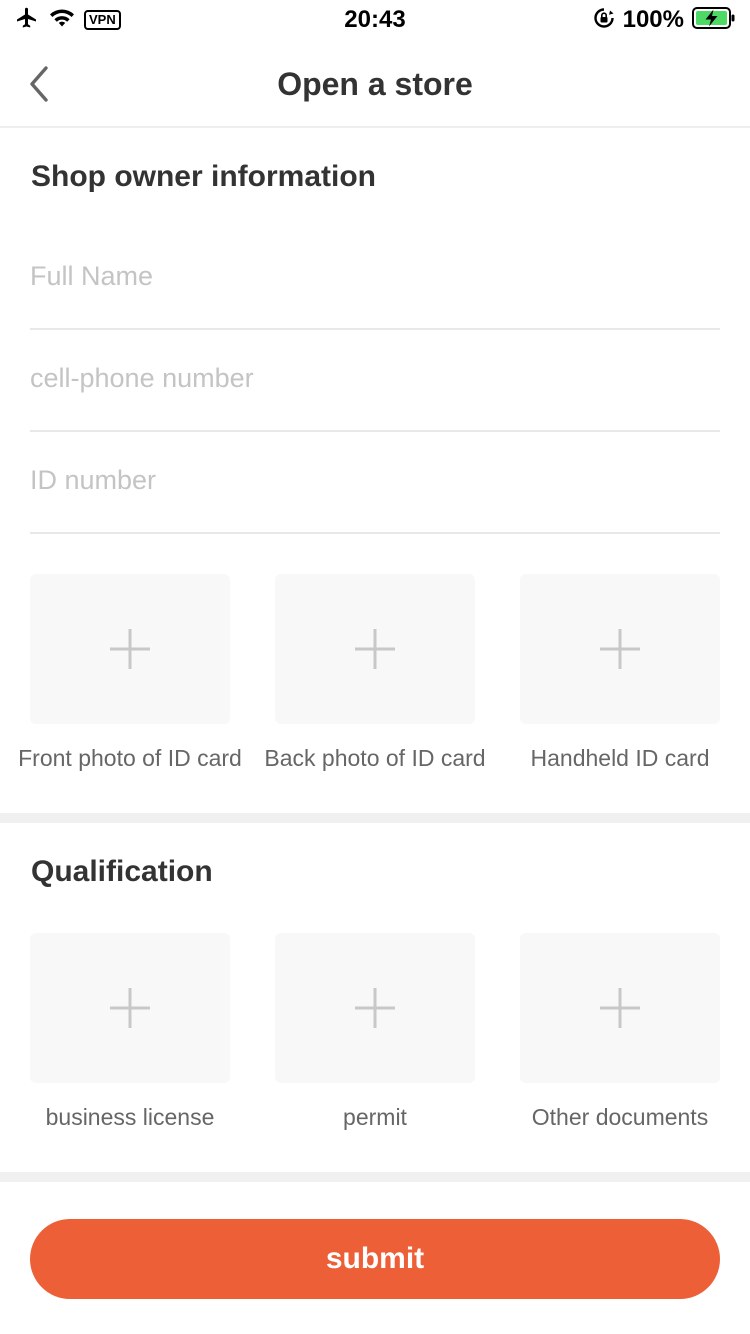  What do you see at coordinates (375, 1117) in the screenshot?
I see `upload-label-permit: permit` at bounding box center [375, 1117].